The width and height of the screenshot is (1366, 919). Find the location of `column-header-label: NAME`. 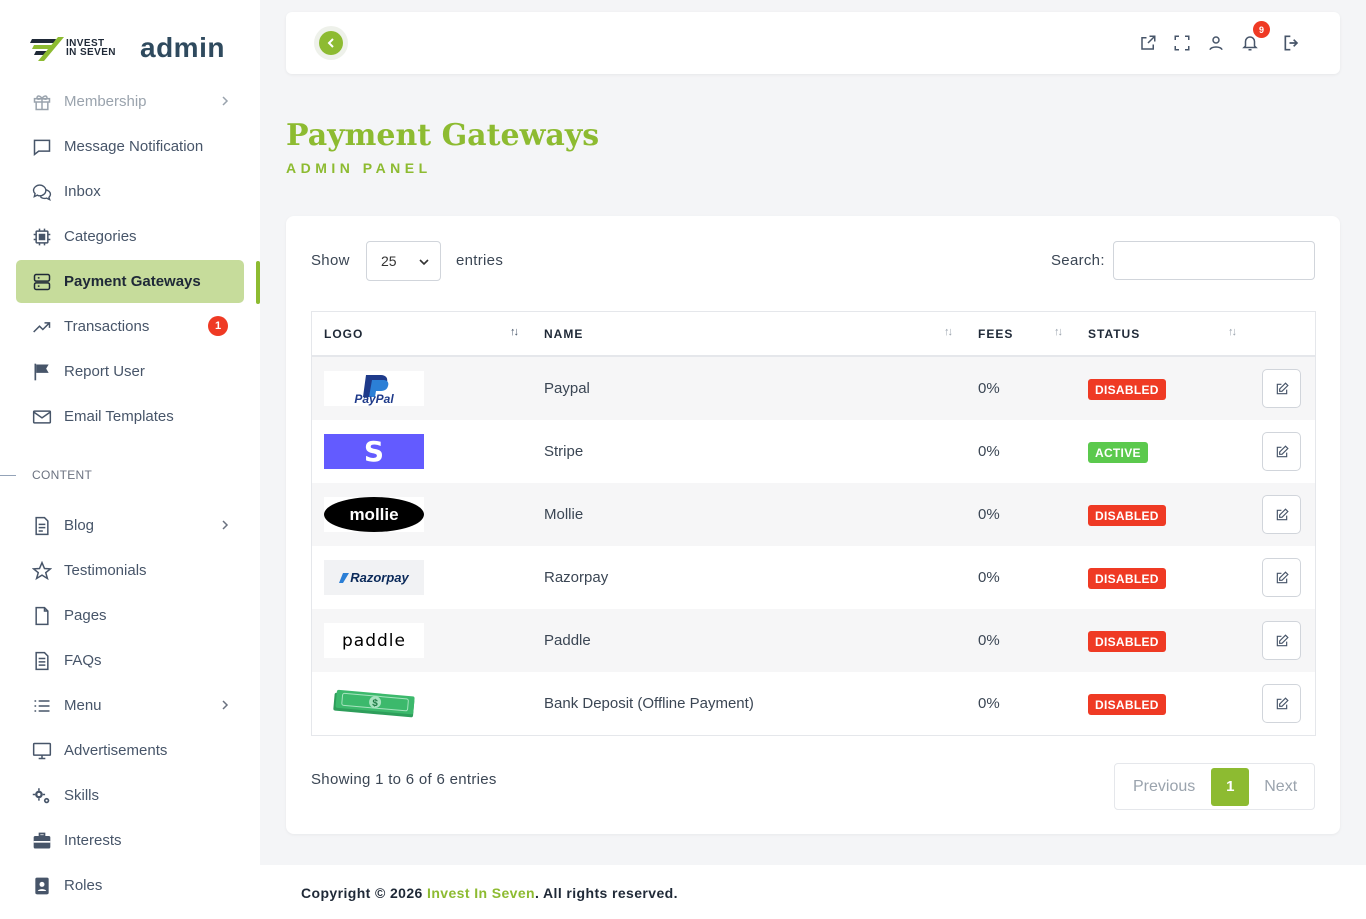

column-header-label: NAME is located at coordinates (564, 333).